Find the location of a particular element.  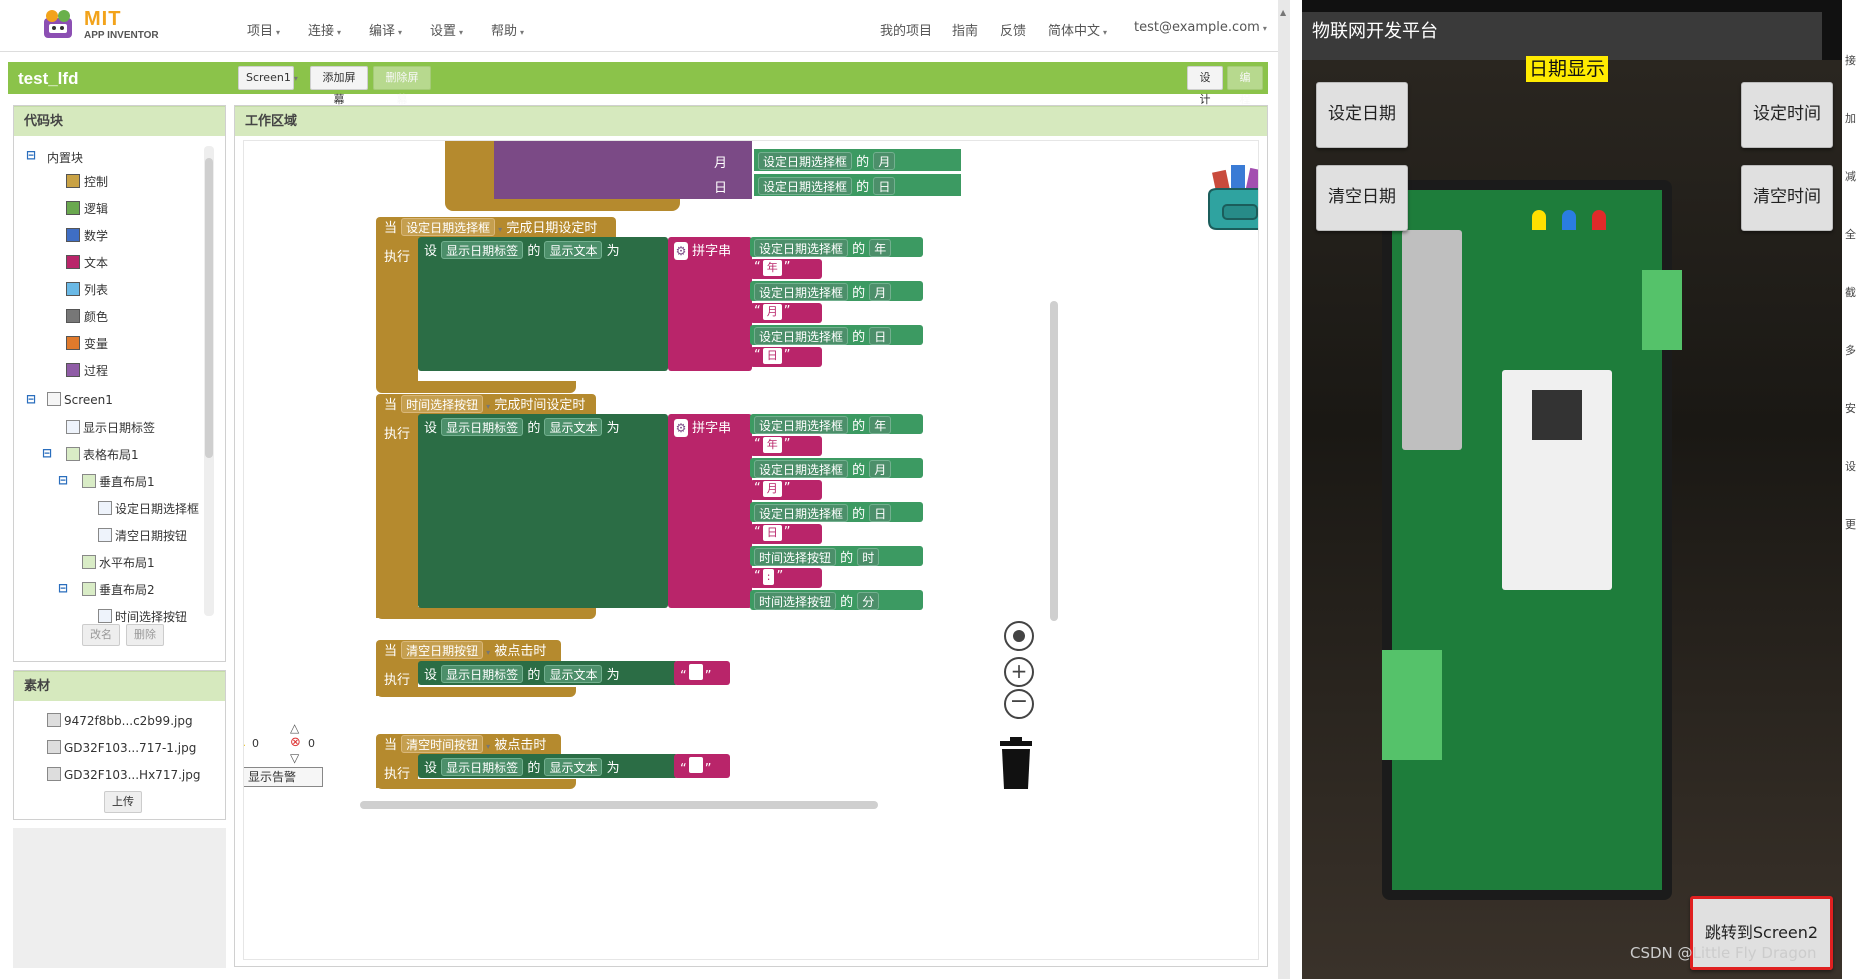

error-prev-icon: △ is located at coordinates (294, 728).